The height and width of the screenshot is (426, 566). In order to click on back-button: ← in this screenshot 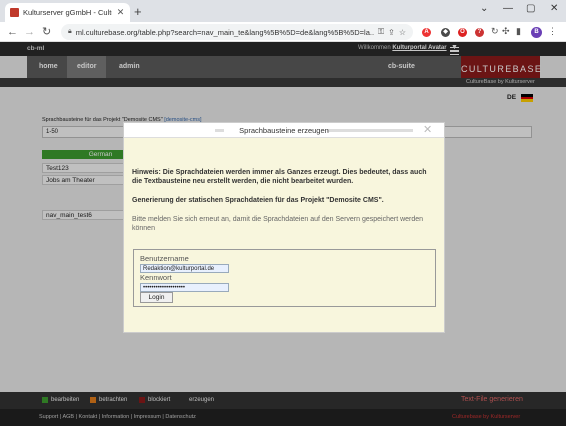, I will do `click(12, 32)`.